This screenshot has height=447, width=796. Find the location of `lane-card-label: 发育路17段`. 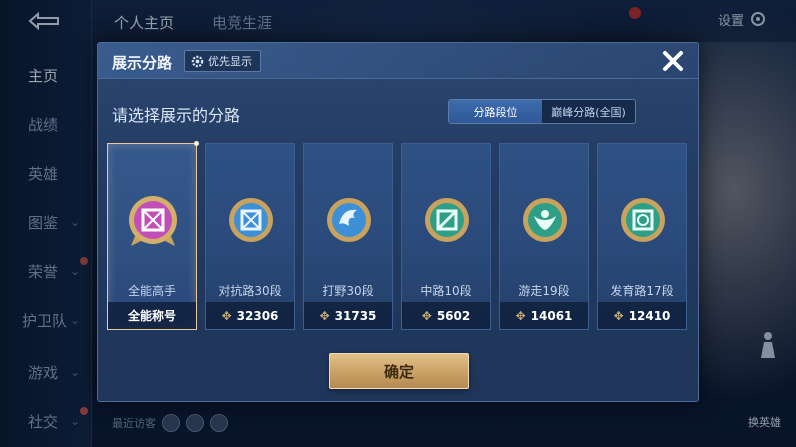

lane-card-label: 发育路17段 is located at coordinates (642, 291).